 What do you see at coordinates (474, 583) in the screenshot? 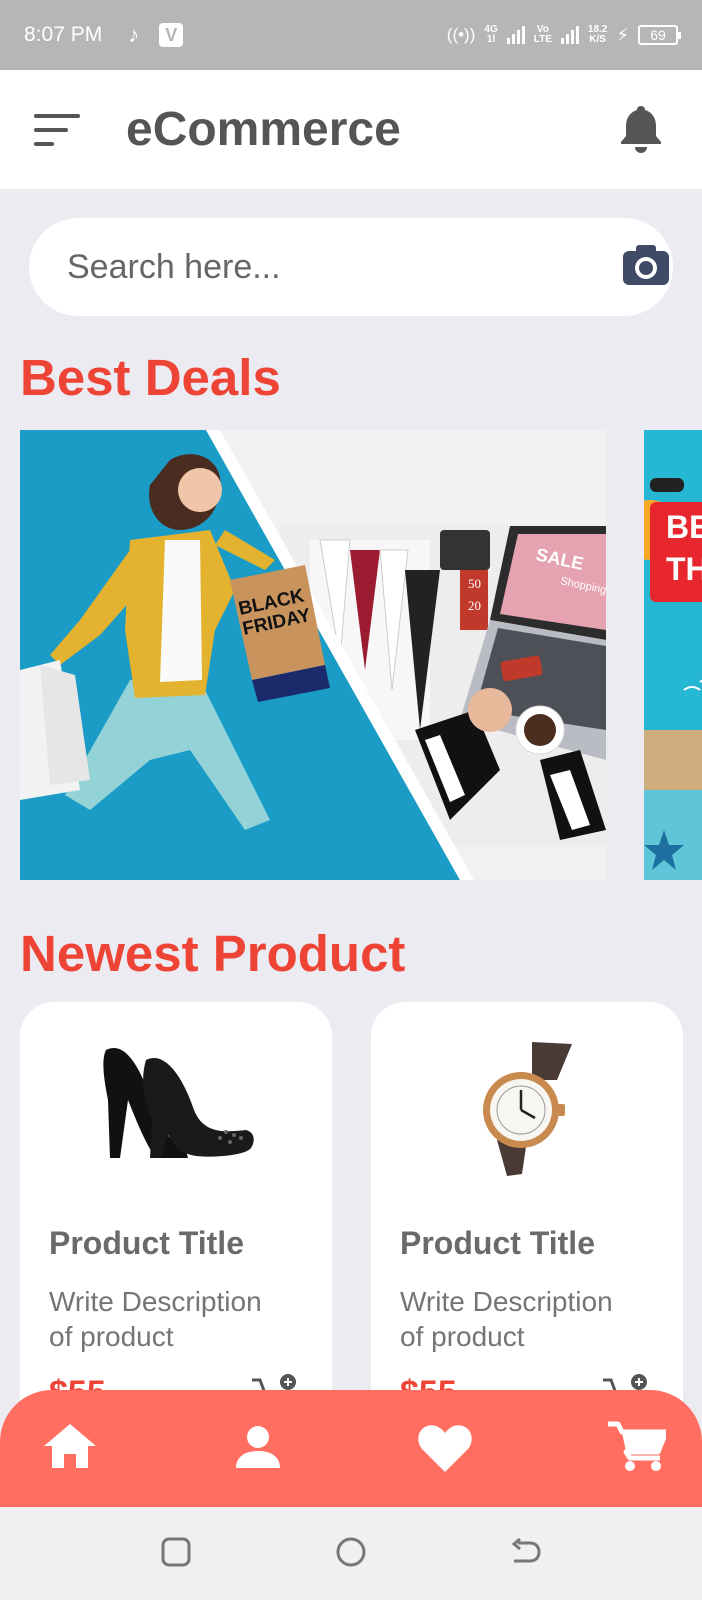
I see `tag-price-1: 50` at bounding box center [474, 583].